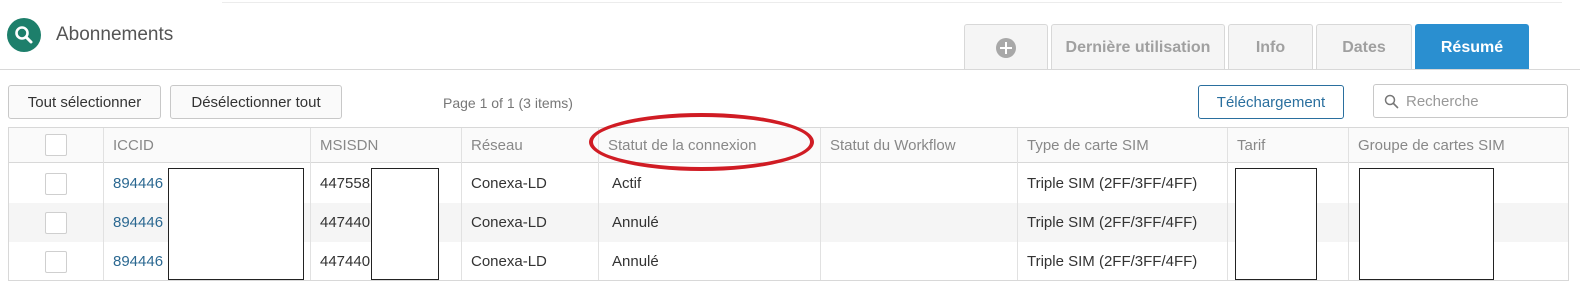  Describe the element at coordinates (701, 142) in the screenshot. I see `annotation-ellipse` at that location.